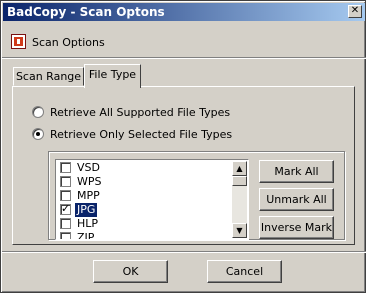  I want to click on title-bar: BadCopy - Scan Optons ✕, so click(184, 12).